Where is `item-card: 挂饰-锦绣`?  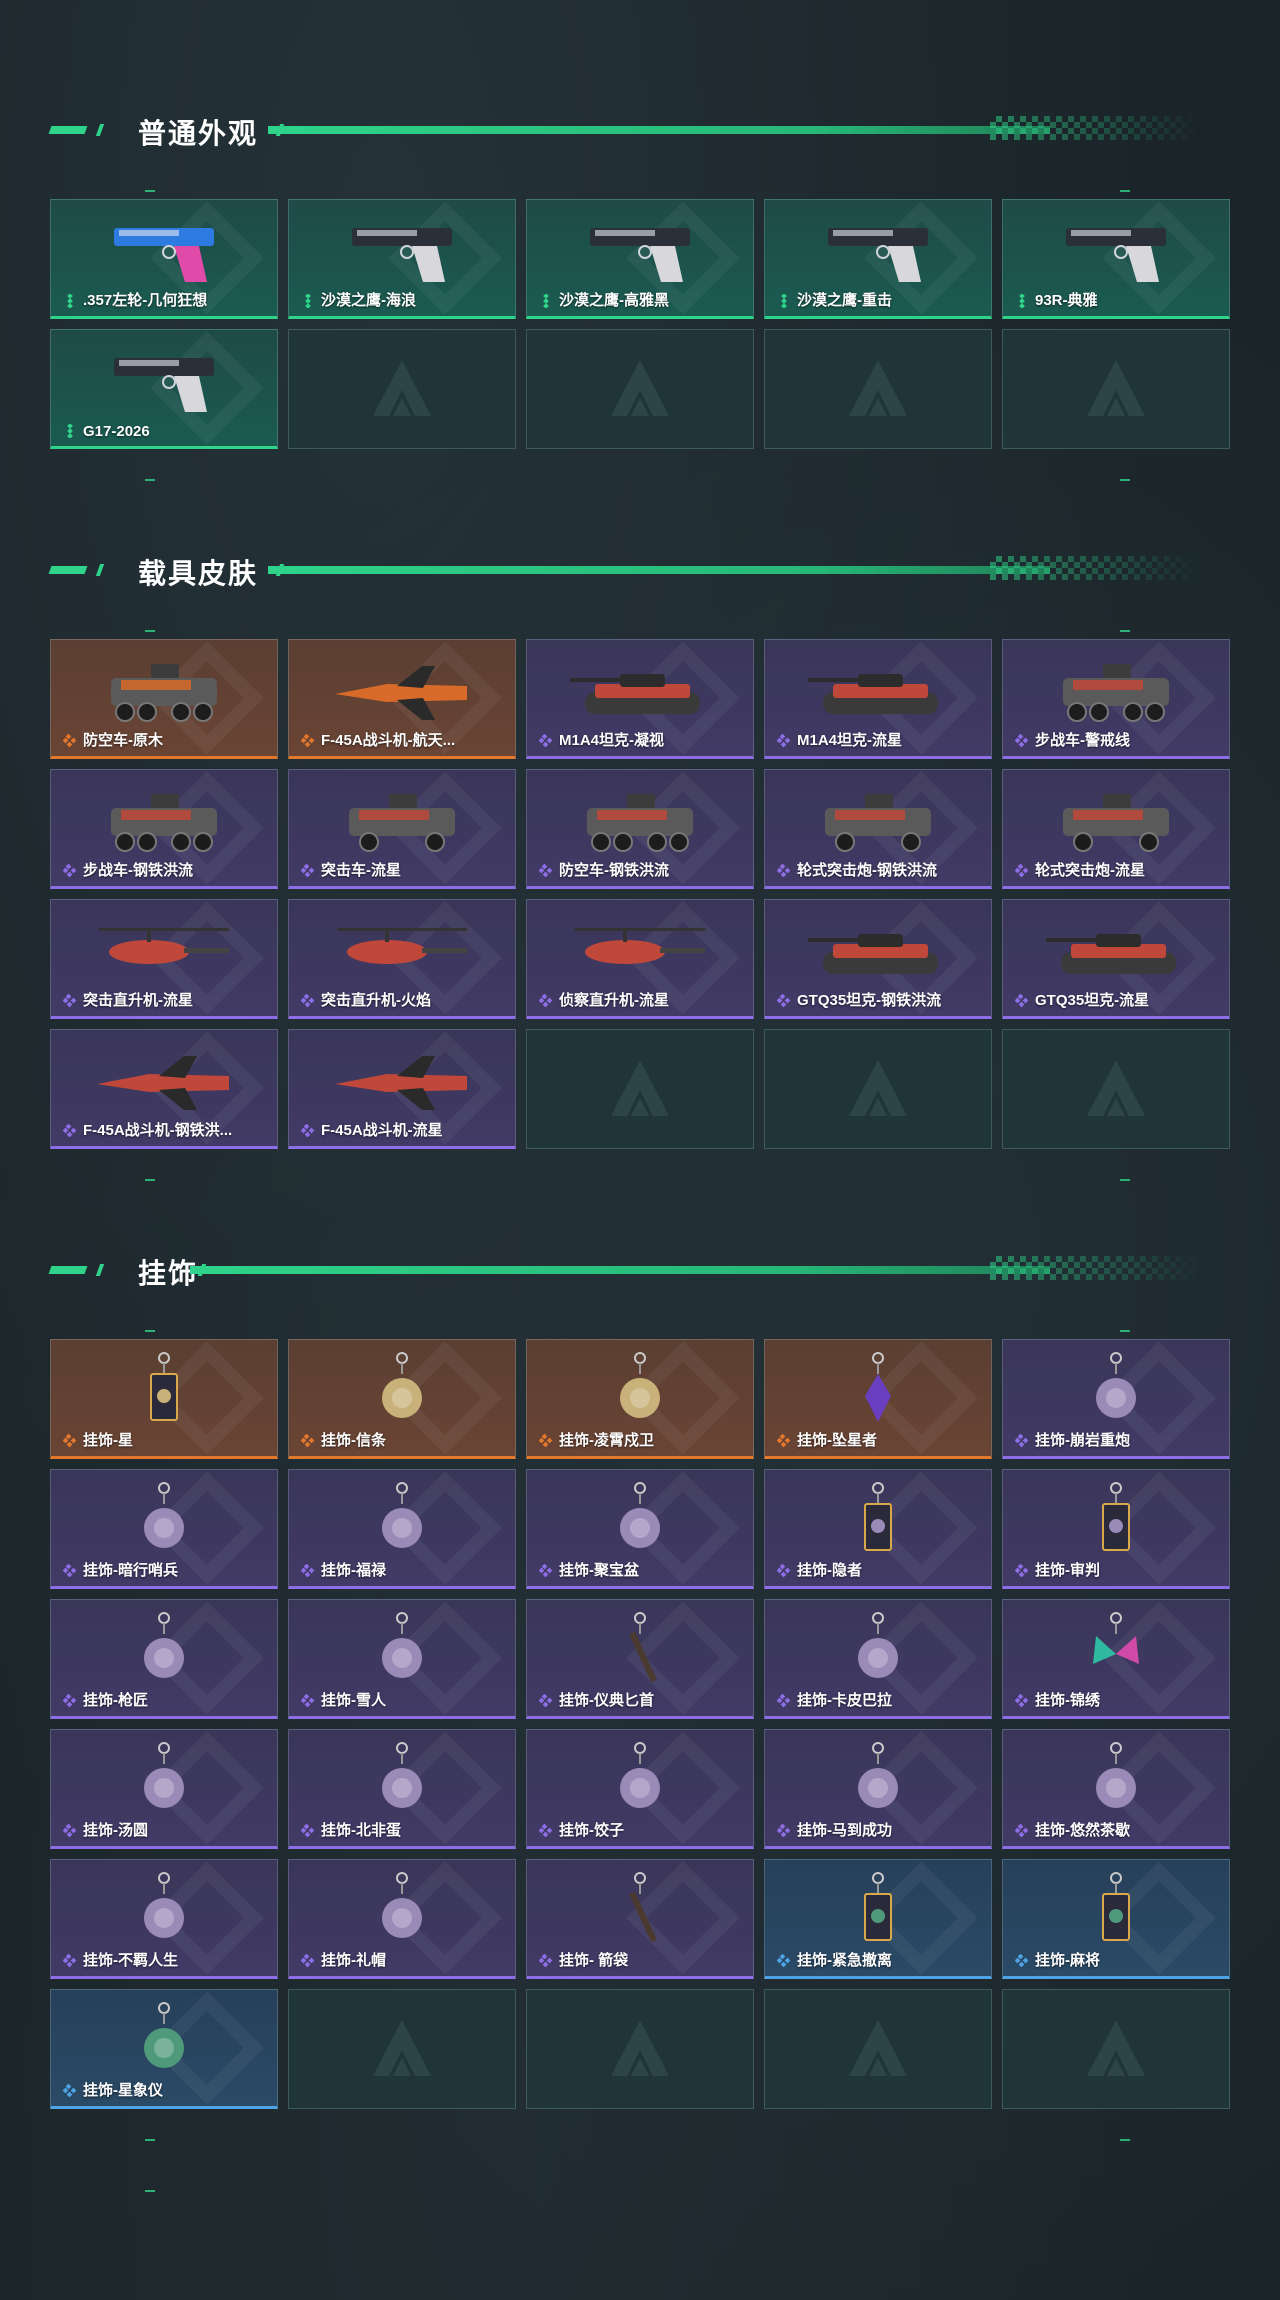
item-card: 挂饰-锦绣 is located at coordinates (1116, 1659).